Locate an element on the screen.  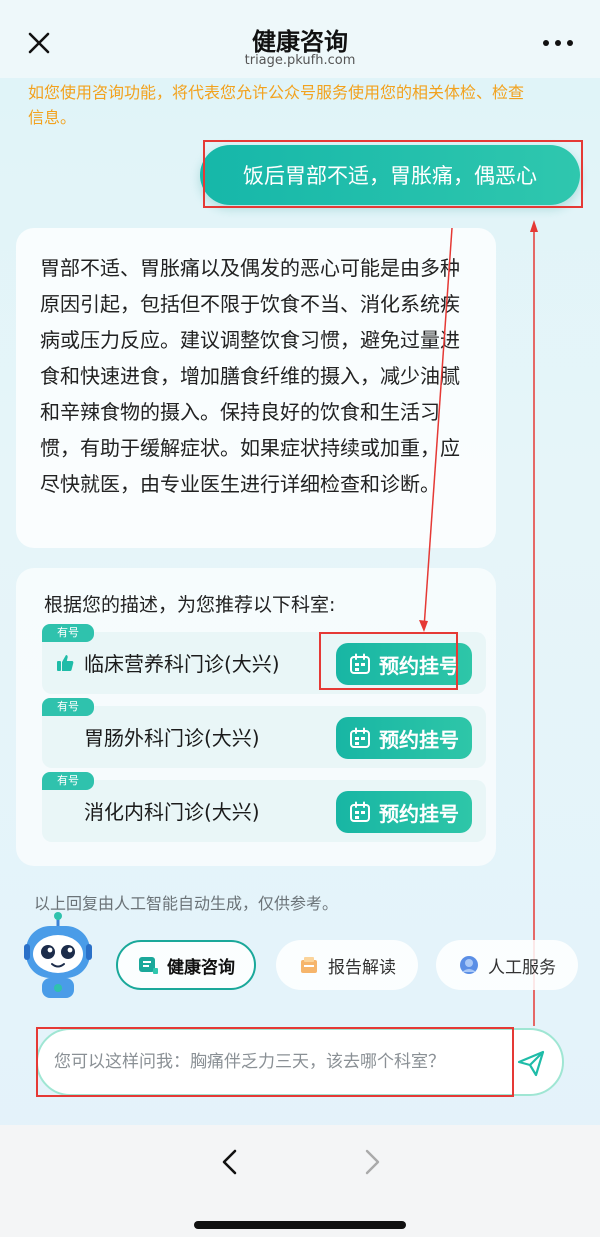
department-name: 临床营养科门诊(大兴) is located at coordinates (182, 664).